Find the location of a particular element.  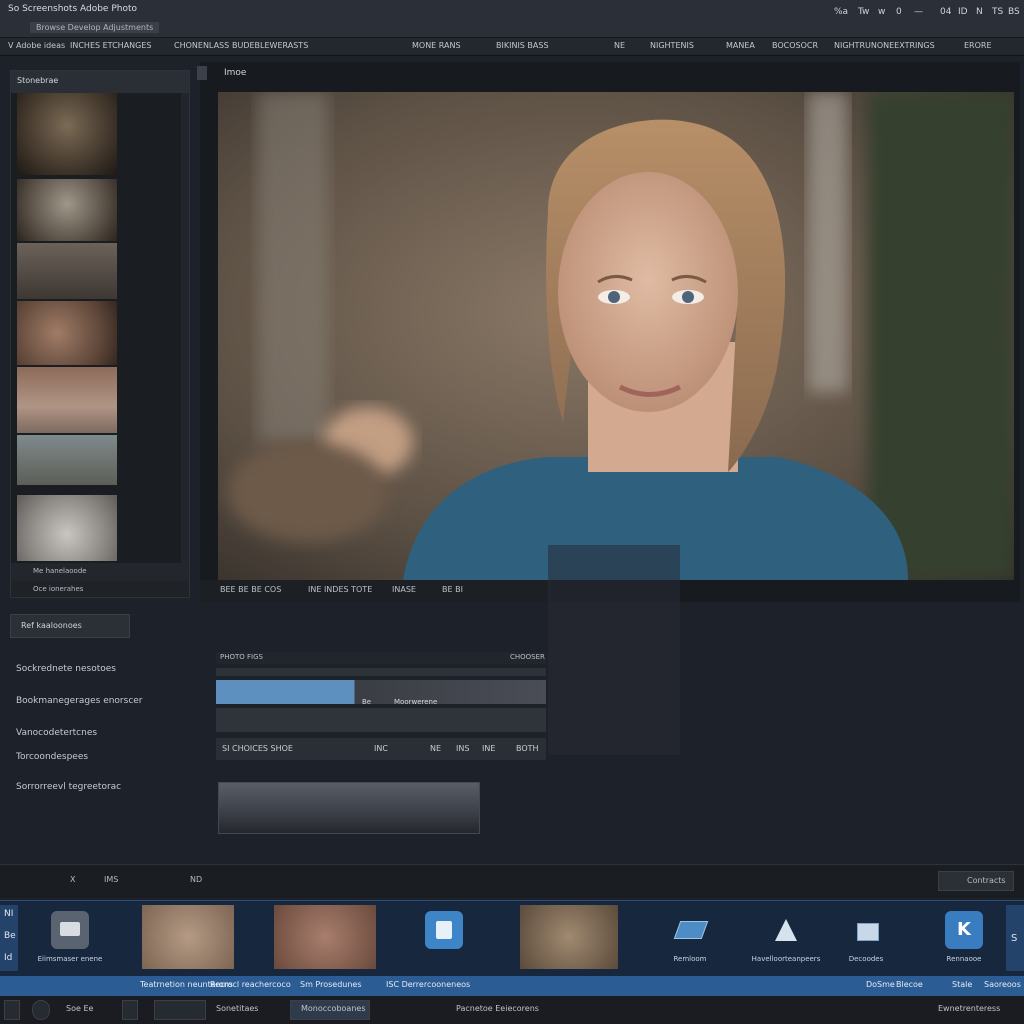

window-title: Sᴏ Screenshots Adobe Photo is located at coordinates (73, 9).